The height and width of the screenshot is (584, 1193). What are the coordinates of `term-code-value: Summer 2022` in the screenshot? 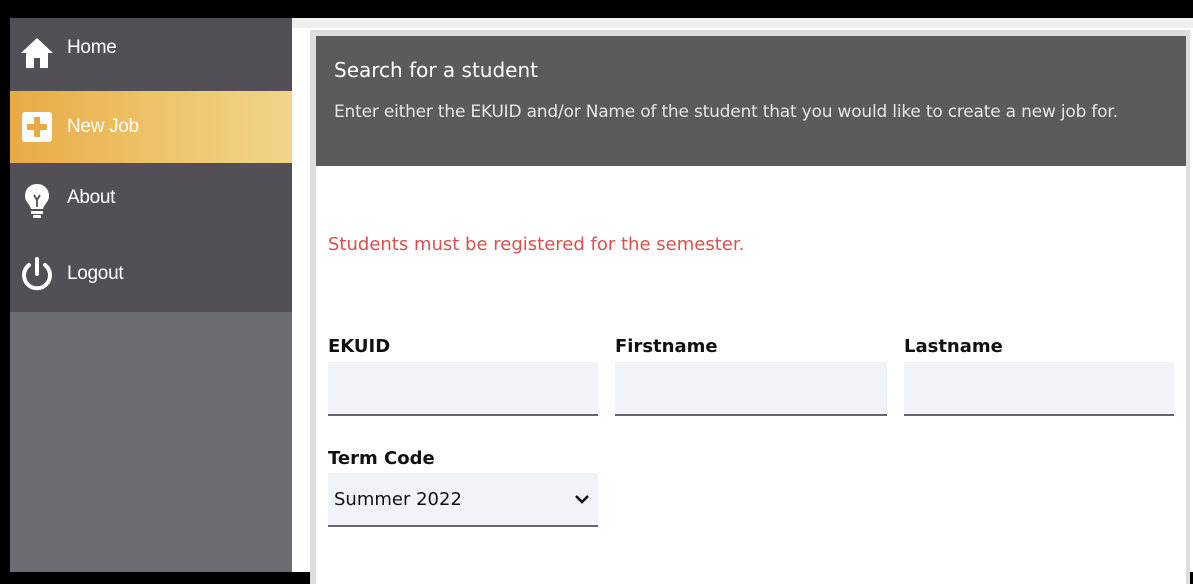 It's located at (398, 499).